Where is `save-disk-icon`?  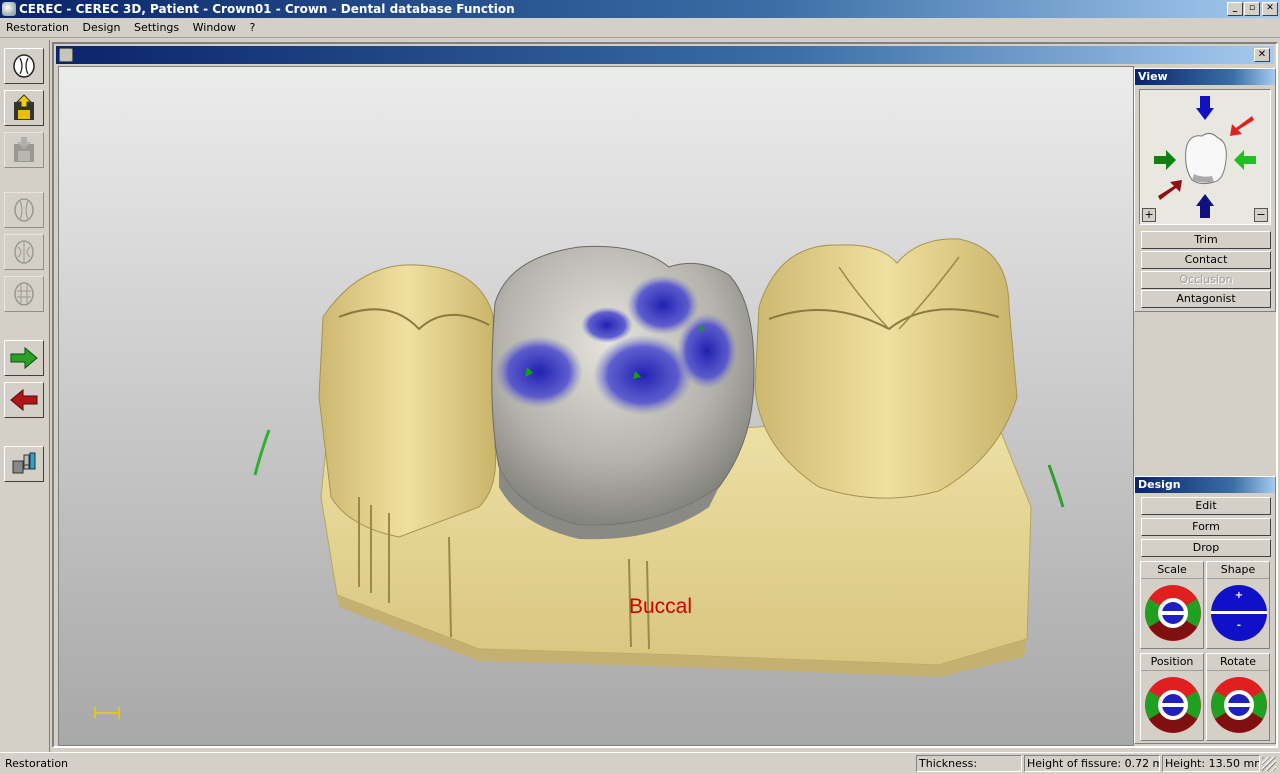 save-disk-icon is located at coordinates (24, 149).